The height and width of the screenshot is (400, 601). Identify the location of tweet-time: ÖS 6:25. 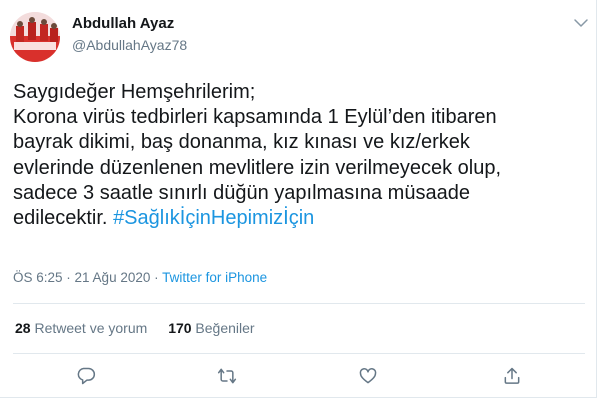
(38, 277).